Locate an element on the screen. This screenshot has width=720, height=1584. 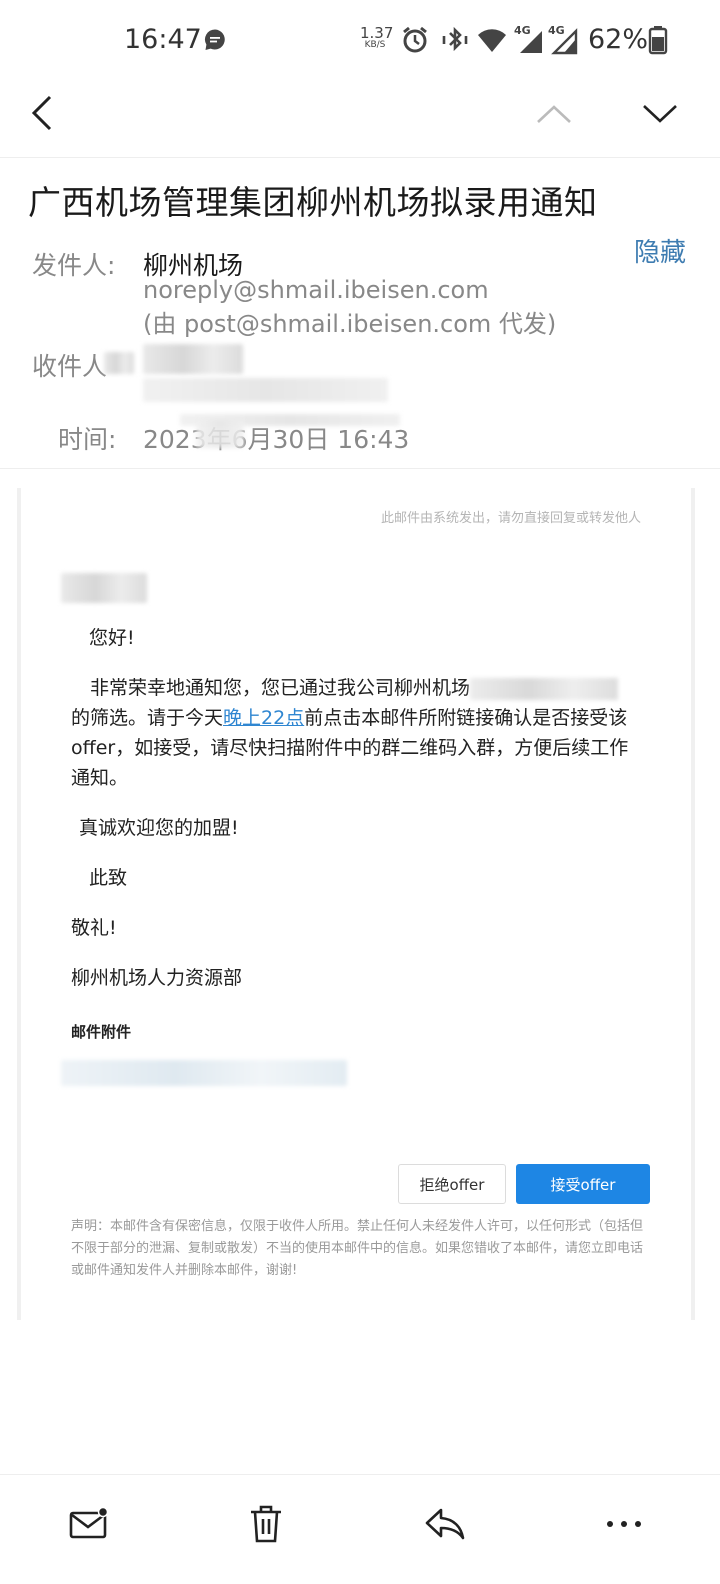
network-speed: 1.37 KB/S is located at coordinates (377, 37).